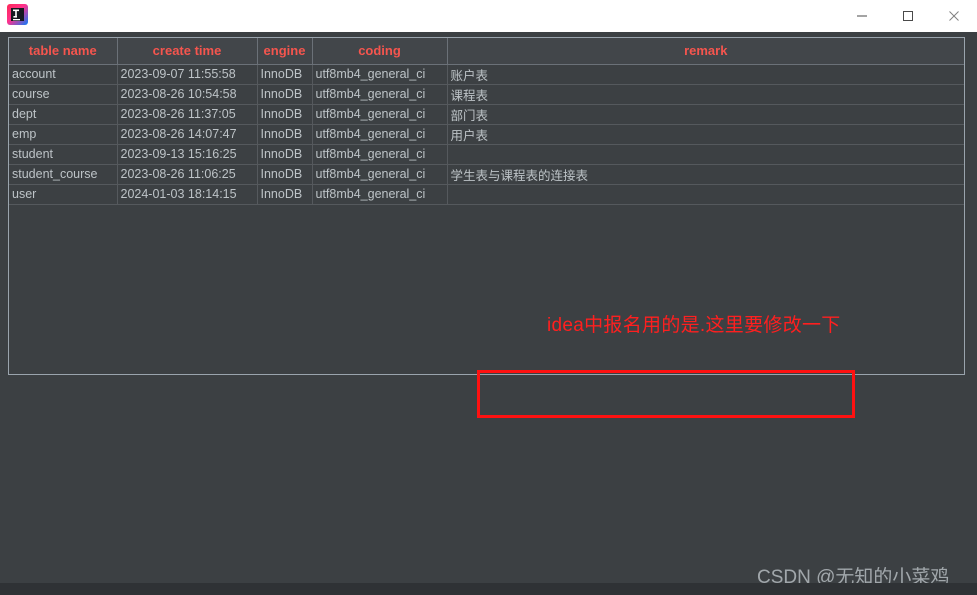  What do you see at coordinates (705, 134) in the screenshot?
I see `cell-remark: 用户表` at bounding box center [705, 134].